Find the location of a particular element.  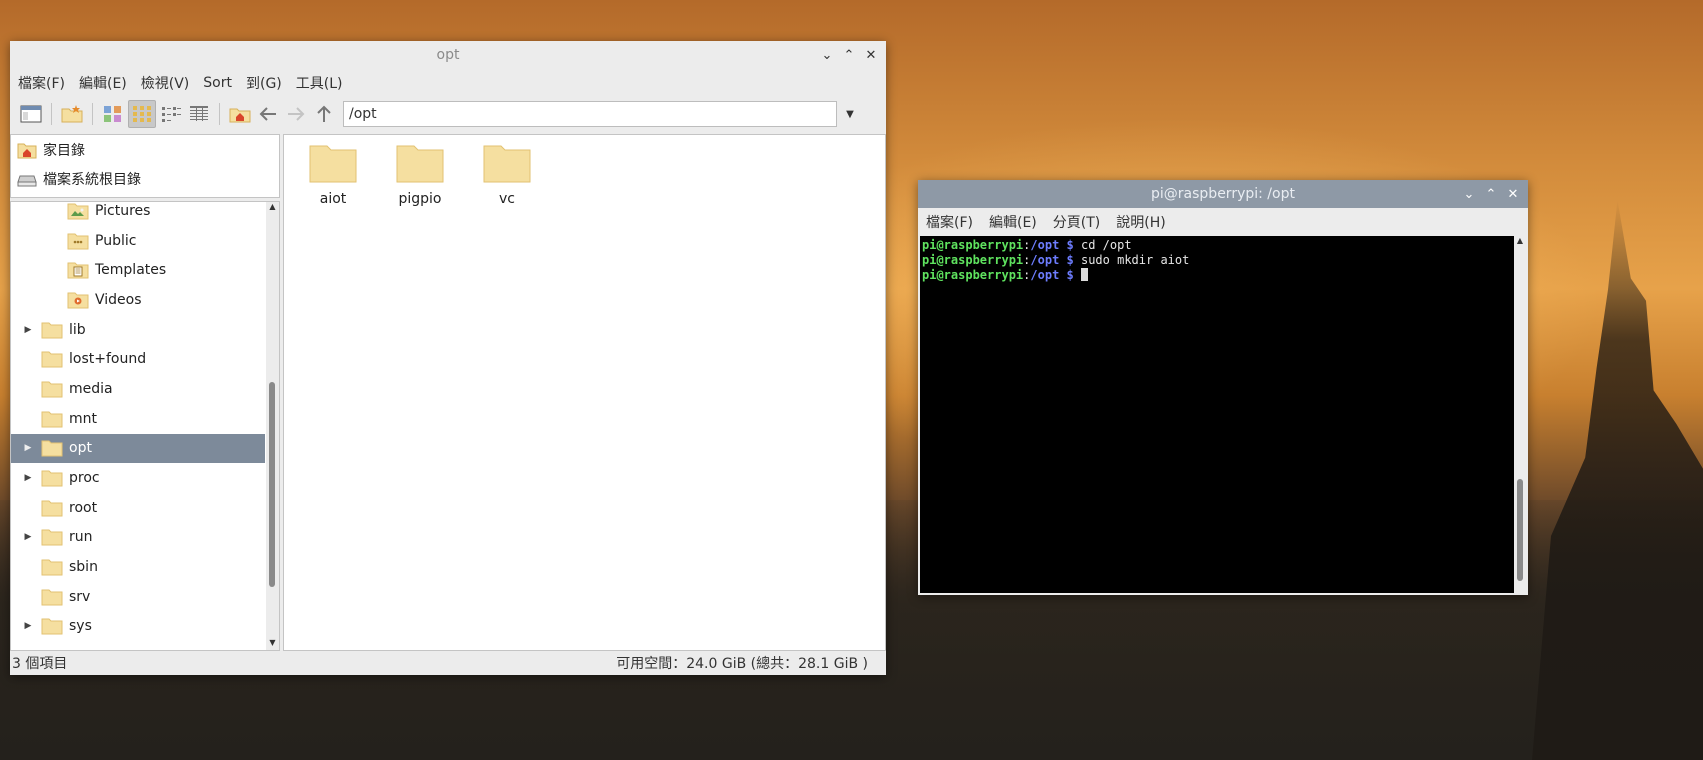

terminal-line: pi@raspberrypi:/opt $ sudo mkdir aiot is located at coordinates (1217, 260).